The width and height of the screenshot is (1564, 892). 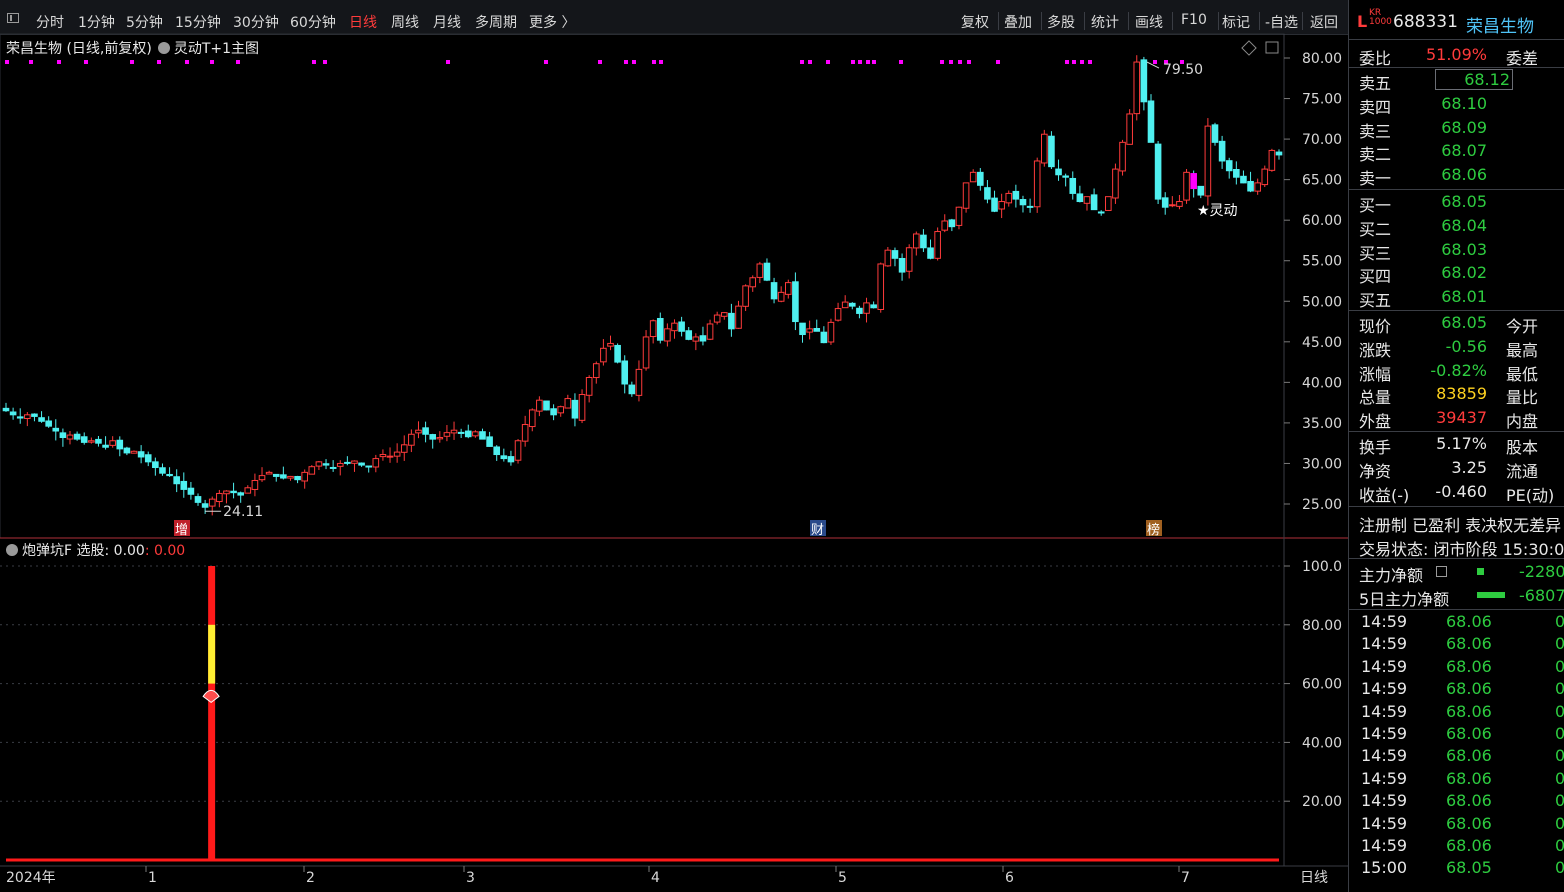 I want to click on sub-indicator-toggle-icon, so click(x=12, y=550).